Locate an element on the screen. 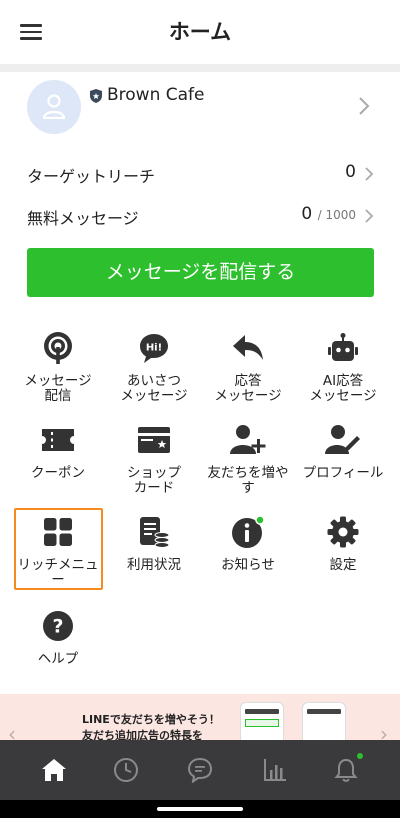  user-icon is located at coordinates (54, 106).